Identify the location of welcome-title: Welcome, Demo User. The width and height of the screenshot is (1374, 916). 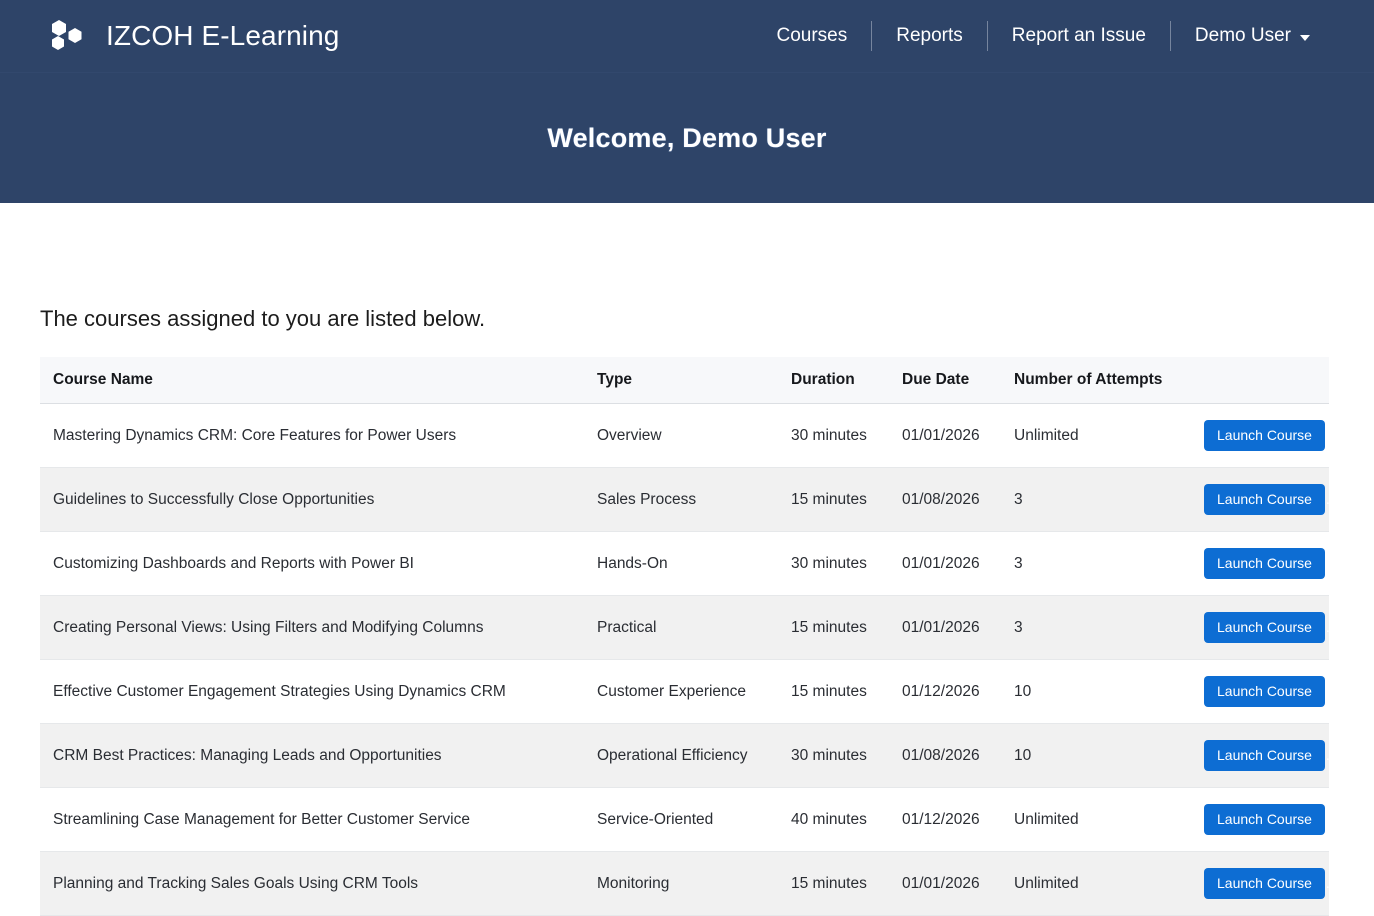
(687, 137).